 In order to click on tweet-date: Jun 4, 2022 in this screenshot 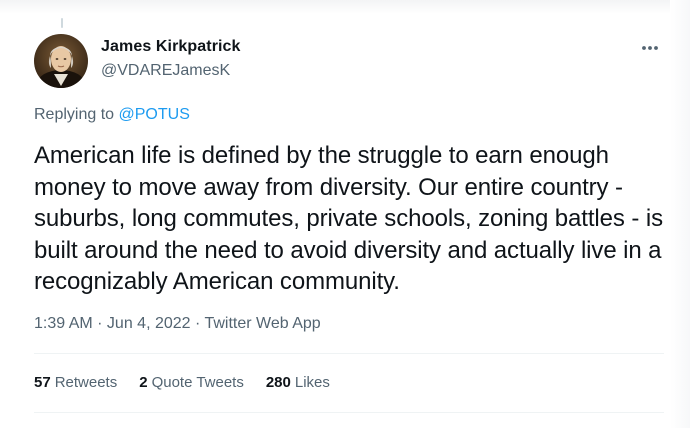, I will do `click(149, 323)`.